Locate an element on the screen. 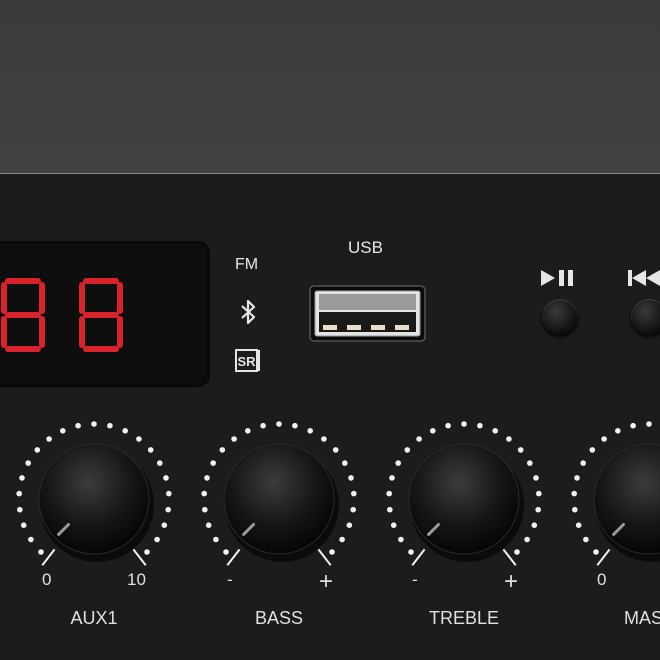 This screenshot has width=660, height=660. knob-label: MAST is located at coordinates (641, 618).